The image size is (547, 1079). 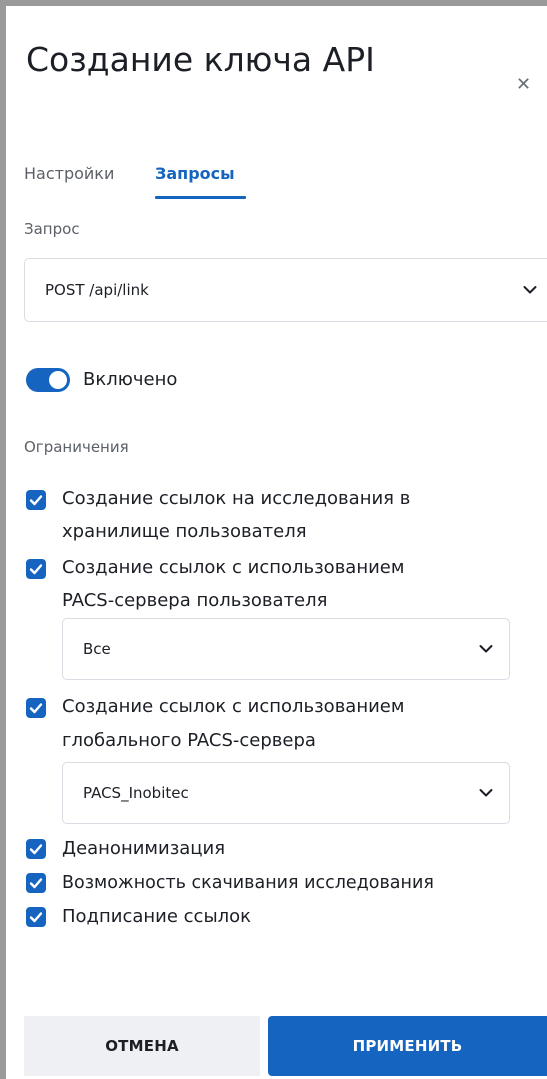 I want to click on request-select: POST /api/link, so click(x=285, y=290).